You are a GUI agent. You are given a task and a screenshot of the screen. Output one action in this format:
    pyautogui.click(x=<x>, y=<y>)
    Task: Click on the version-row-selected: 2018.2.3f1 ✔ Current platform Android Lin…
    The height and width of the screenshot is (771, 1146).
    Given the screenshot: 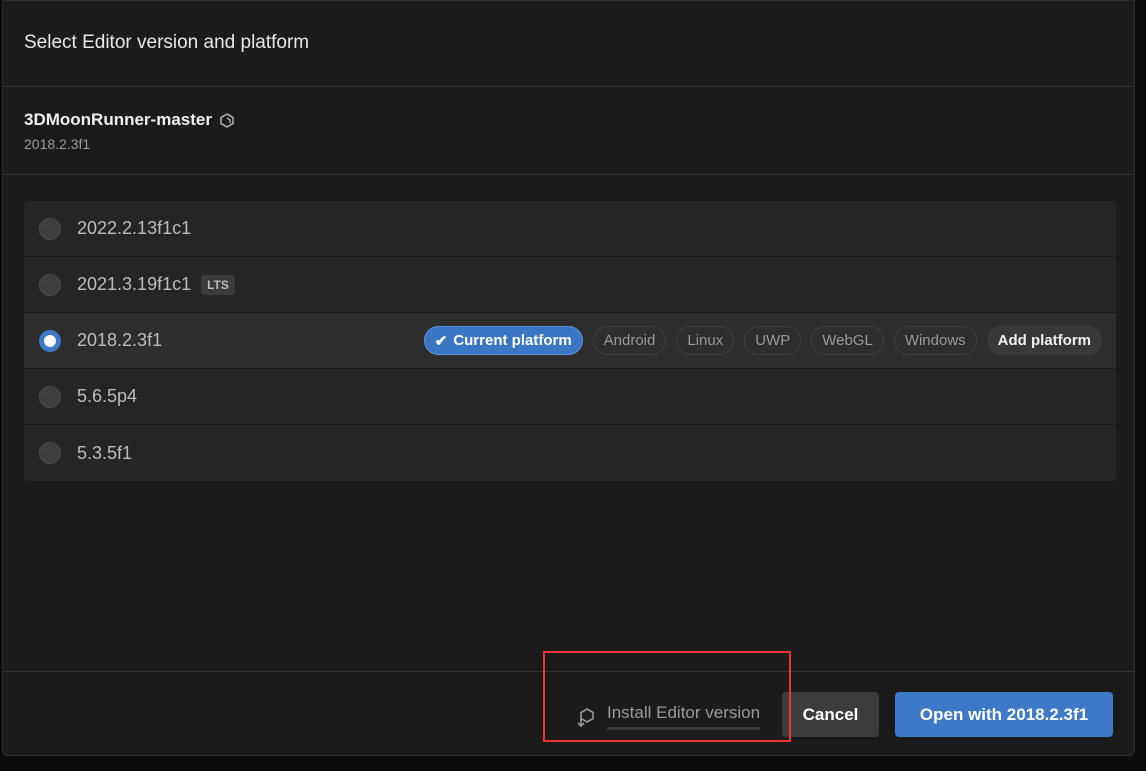 What is the action you would take?
    pyautogui.click(x=570, y=341)
    